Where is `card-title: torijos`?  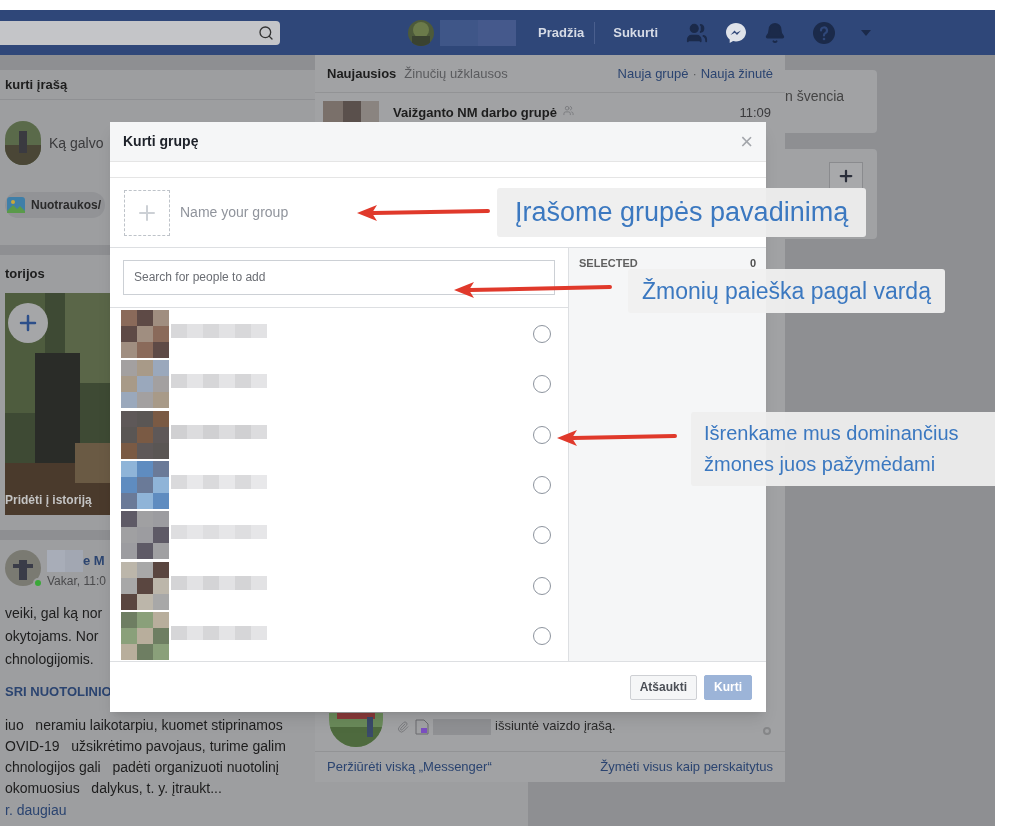
card-title: torijos is located at coordinates (25, 274).